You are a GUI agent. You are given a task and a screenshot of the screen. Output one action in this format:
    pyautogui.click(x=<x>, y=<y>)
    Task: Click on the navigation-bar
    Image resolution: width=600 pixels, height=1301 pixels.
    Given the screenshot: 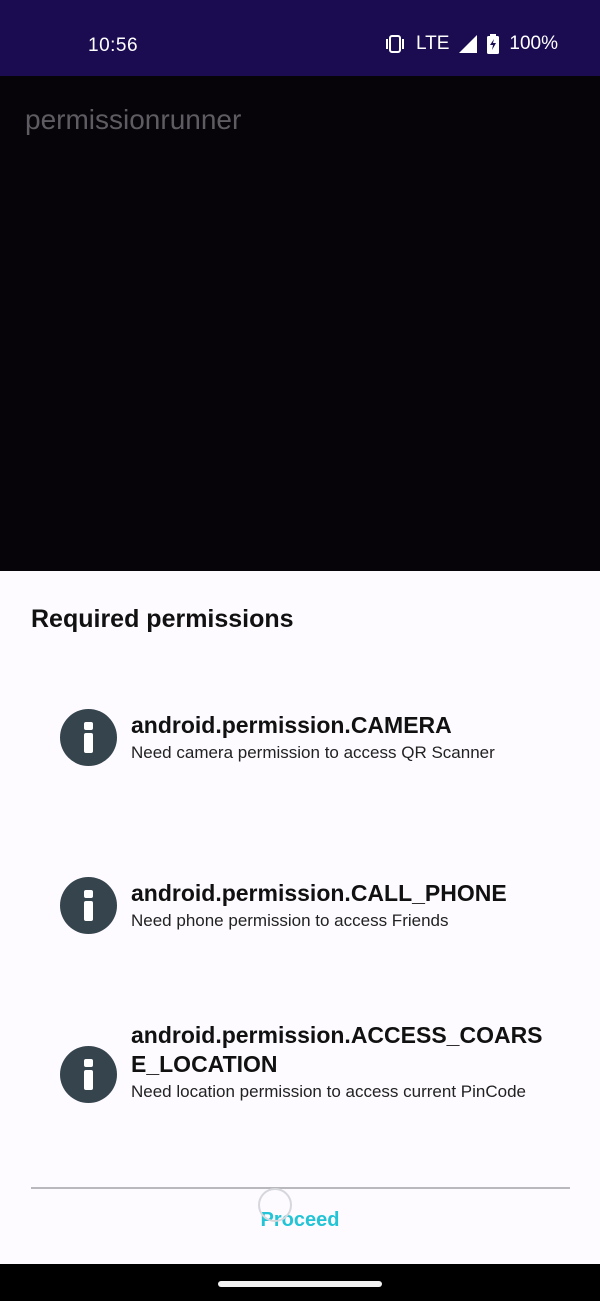 What is the action you would take?
    pyautogui.click(x=300, y=1282)
    